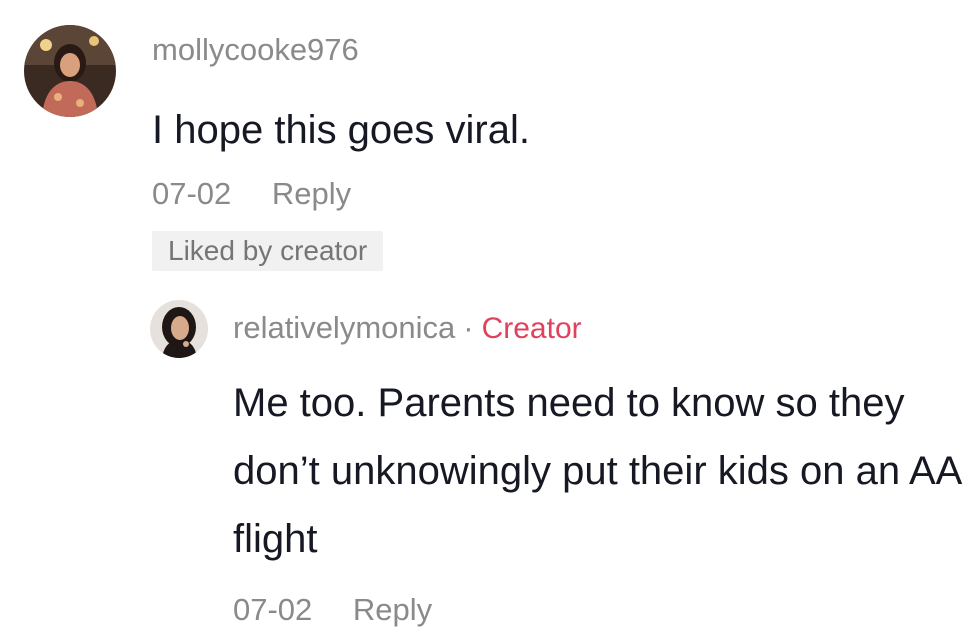 The width and height of the screenshot is (980, 643). What do you see at coordinates (268, 251) in the screenshot?
I see `liked-by-creator-badge: Liked by creator` at bounding box center [268, 251].